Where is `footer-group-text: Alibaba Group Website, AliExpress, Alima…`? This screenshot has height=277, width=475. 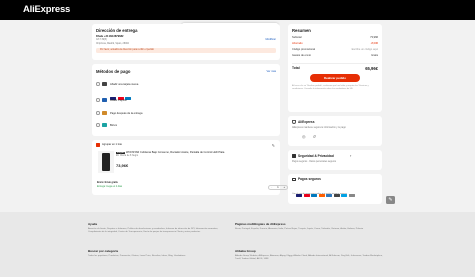 footer-group-text: Alibaba Group Website, AliExpress, Alima… is located at coordinates (309, 258).